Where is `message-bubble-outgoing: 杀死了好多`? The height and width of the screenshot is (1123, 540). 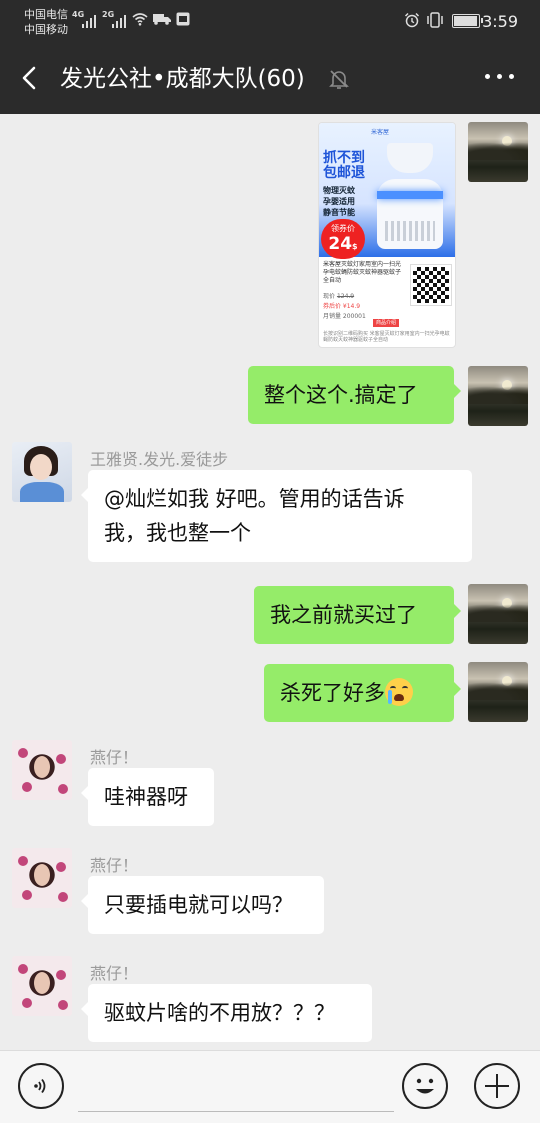 message-bubble-outgoing: 杀死了好多 is located at coordinates (362, 693).